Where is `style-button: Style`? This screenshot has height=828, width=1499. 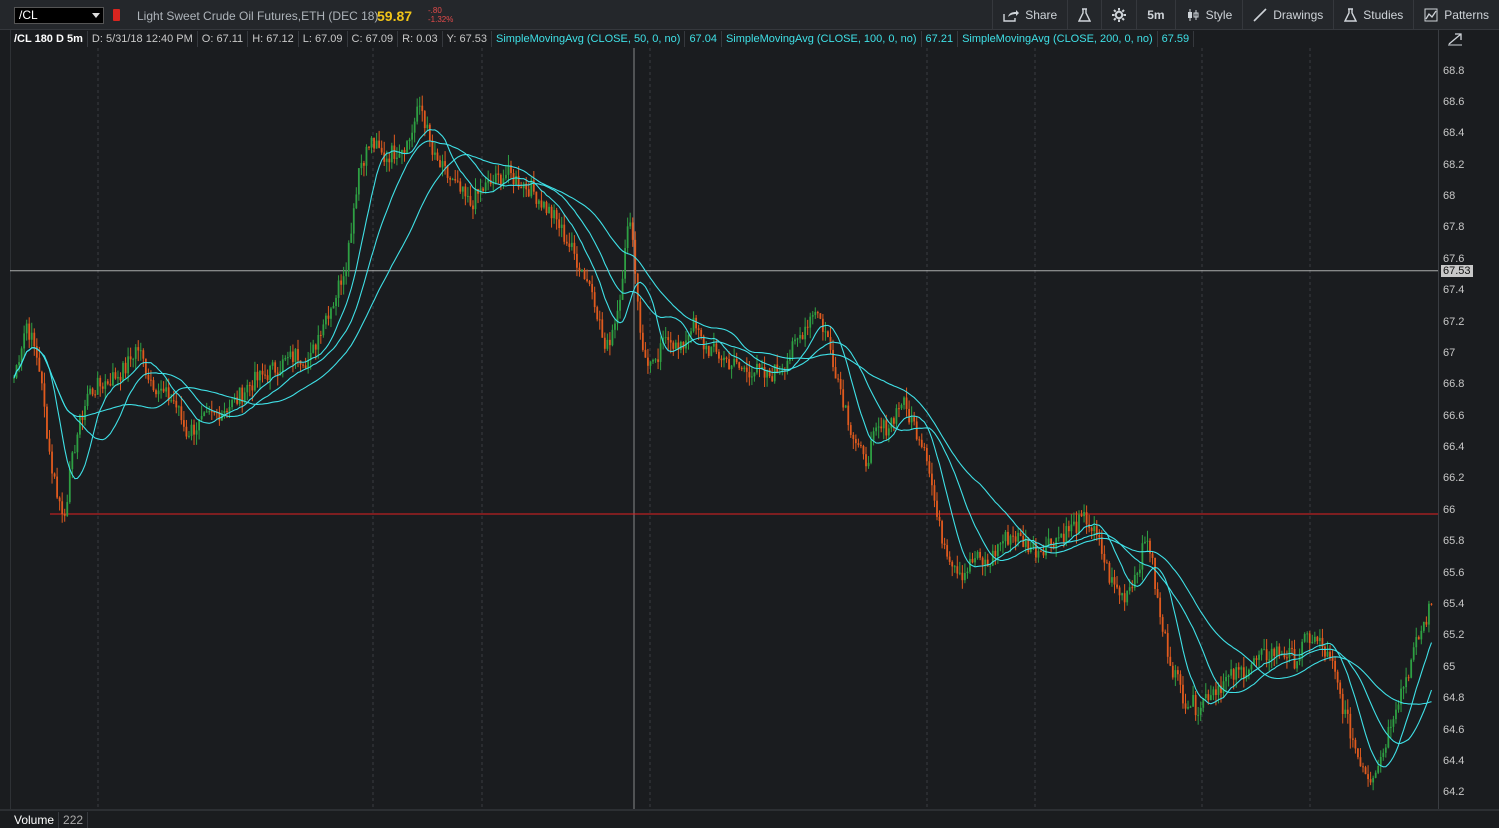 style-button: Style is located at coordinates (1208, 15).